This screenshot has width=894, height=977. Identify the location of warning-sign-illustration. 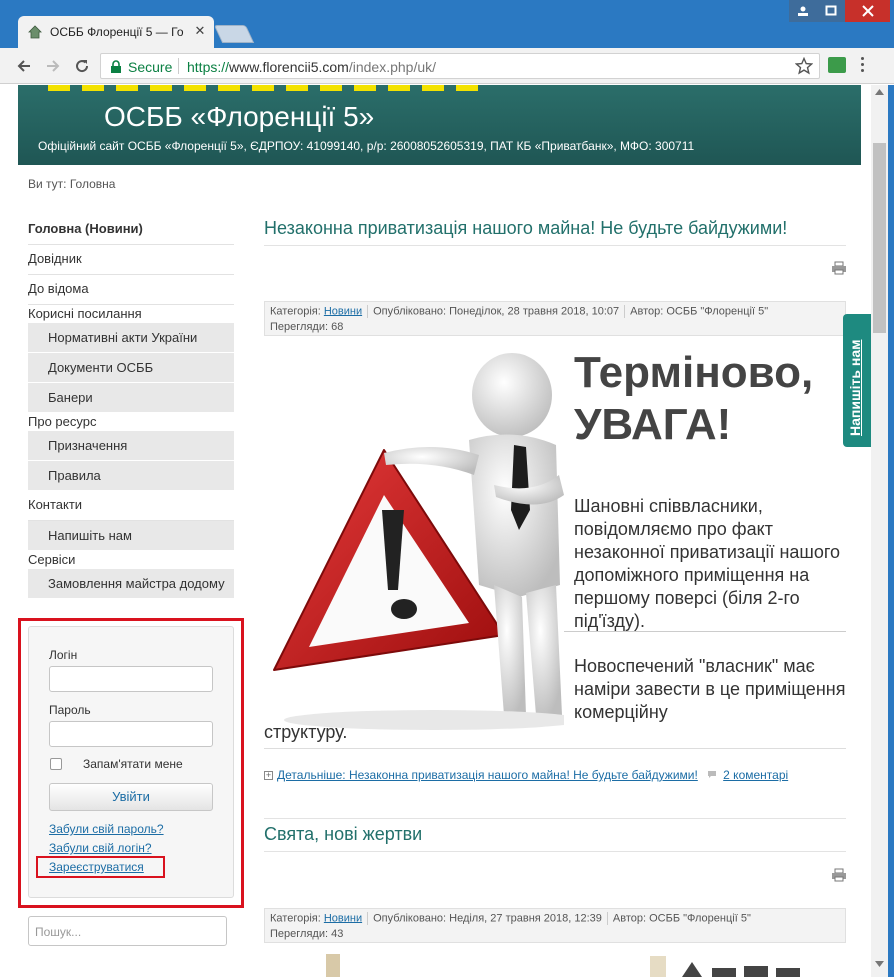
(418, 541).